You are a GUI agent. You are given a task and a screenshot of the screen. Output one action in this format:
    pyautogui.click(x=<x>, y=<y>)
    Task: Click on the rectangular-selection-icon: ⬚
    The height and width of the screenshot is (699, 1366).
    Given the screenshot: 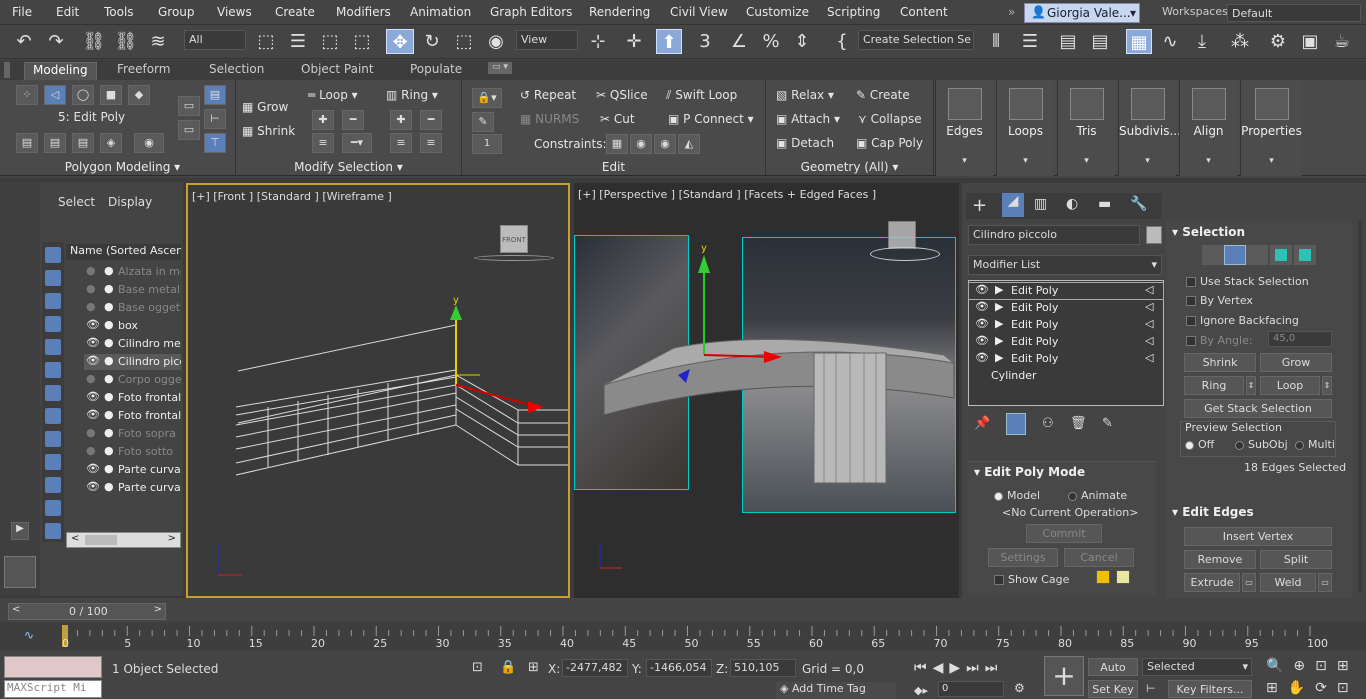 What is the action you would take?
    pyautogui.click(x=330, y=41)
    